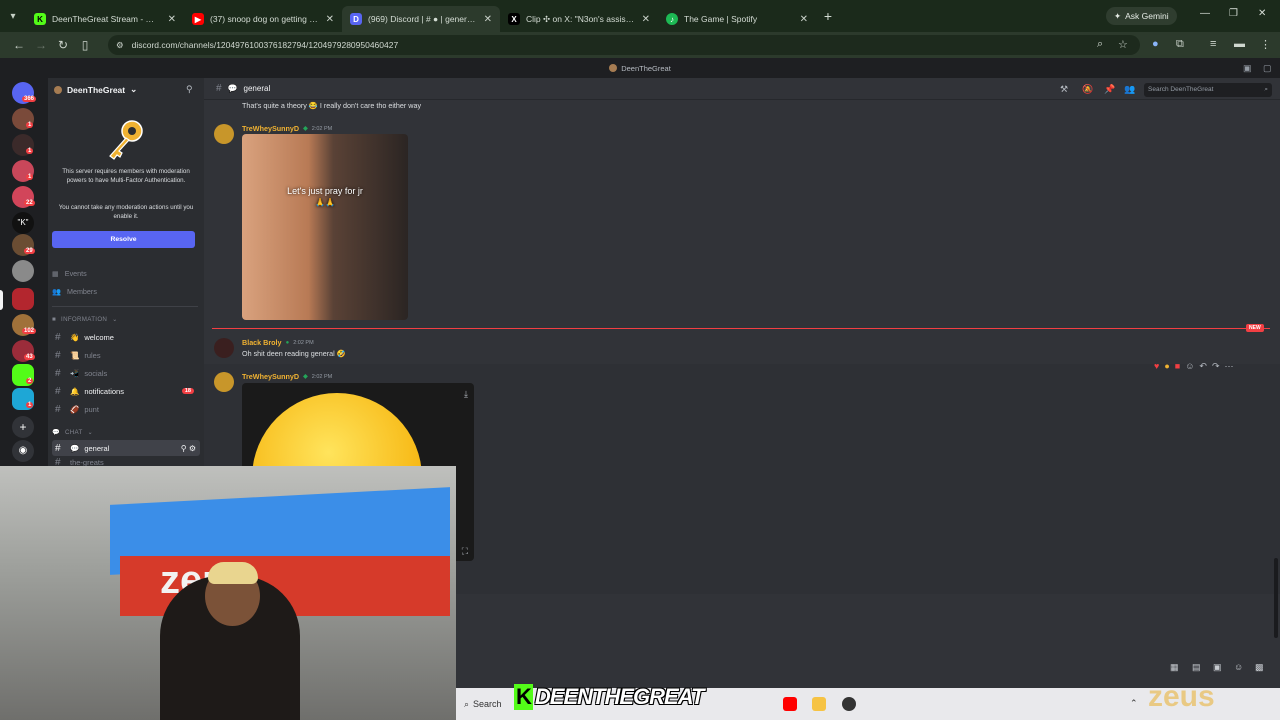 The width and height of the screenshot is (1280, 720). What do you see at coordinates (1262, 13) in the screenshot?
I see `close-window-icon: ✕` at bounding box center [1262, 13].